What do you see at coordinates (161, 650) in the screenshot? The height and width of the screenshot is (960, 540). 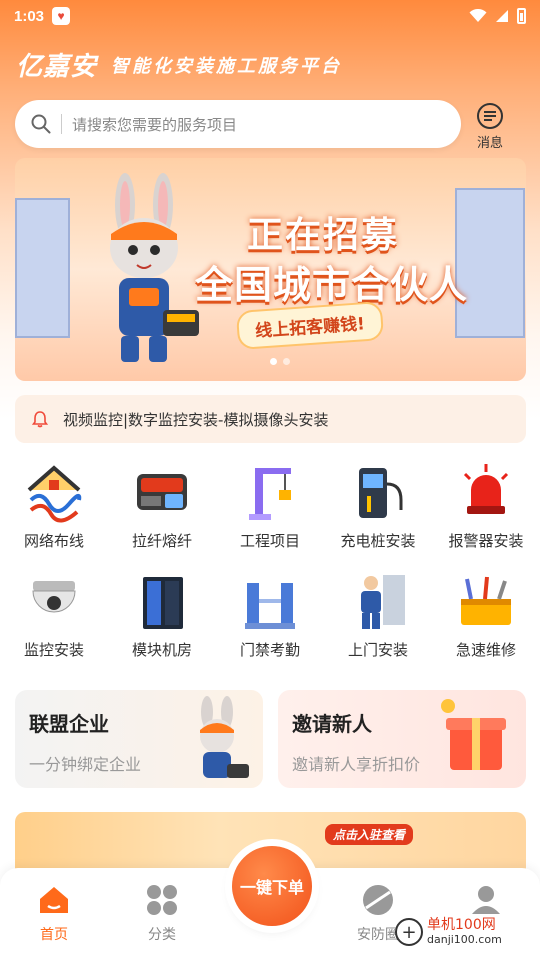 I see `service-label: 模块机房` at bounding box center [161, 650].